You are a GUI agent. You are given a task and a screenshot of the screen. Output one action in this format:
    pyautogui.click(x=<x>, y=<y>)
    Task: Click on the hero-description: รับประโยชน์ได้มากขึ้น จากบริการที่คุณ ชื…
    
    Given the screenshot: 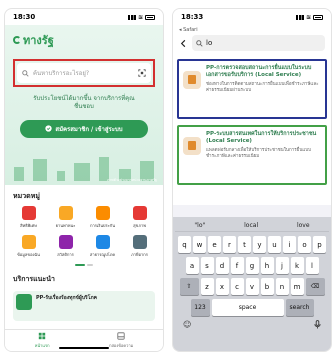 What is the action you would take?
    pyautogui.click(x=84, y=103)
    